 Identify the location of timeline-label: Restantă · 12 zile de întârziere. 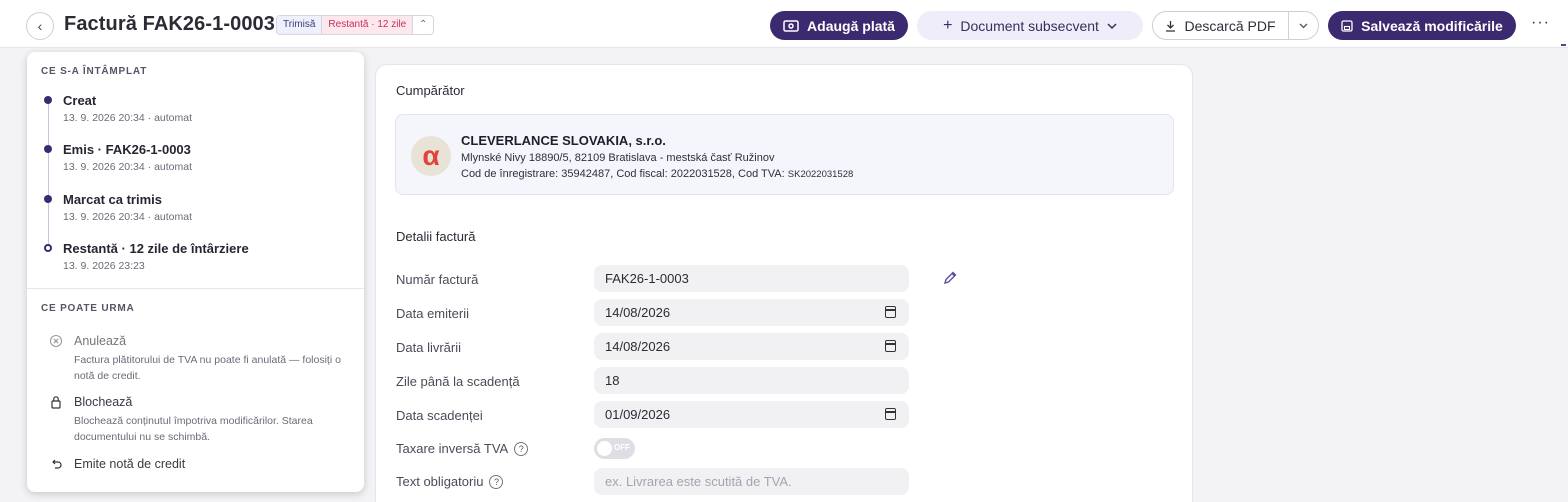
(156, 248).